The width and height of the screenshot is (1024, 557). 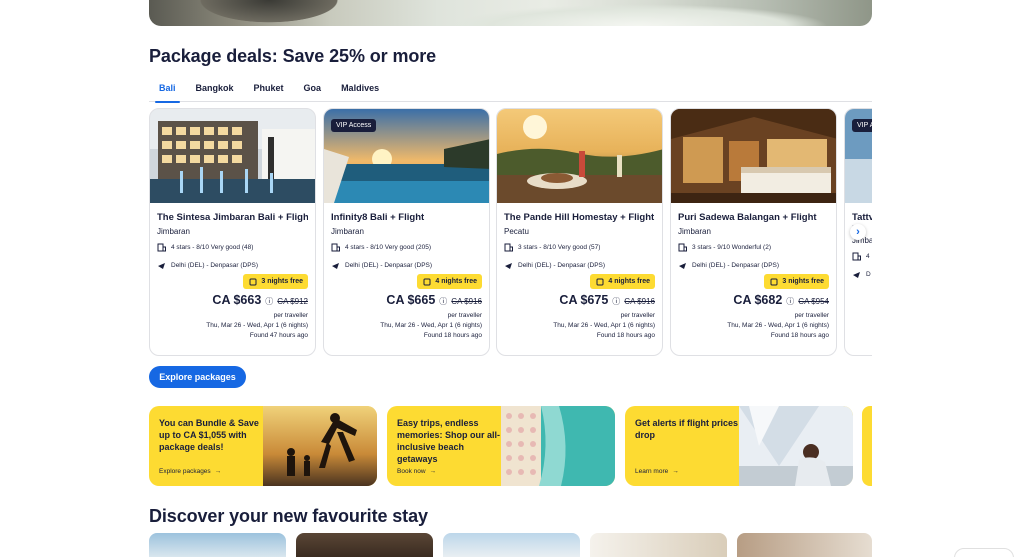 I want to click on card-location: Pecatu, so click(x=516, y=231).